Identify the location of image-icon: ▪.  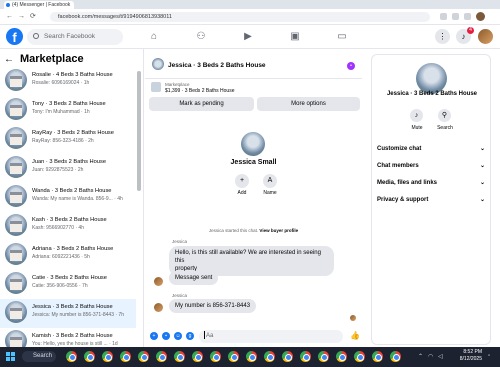
(166, 336).